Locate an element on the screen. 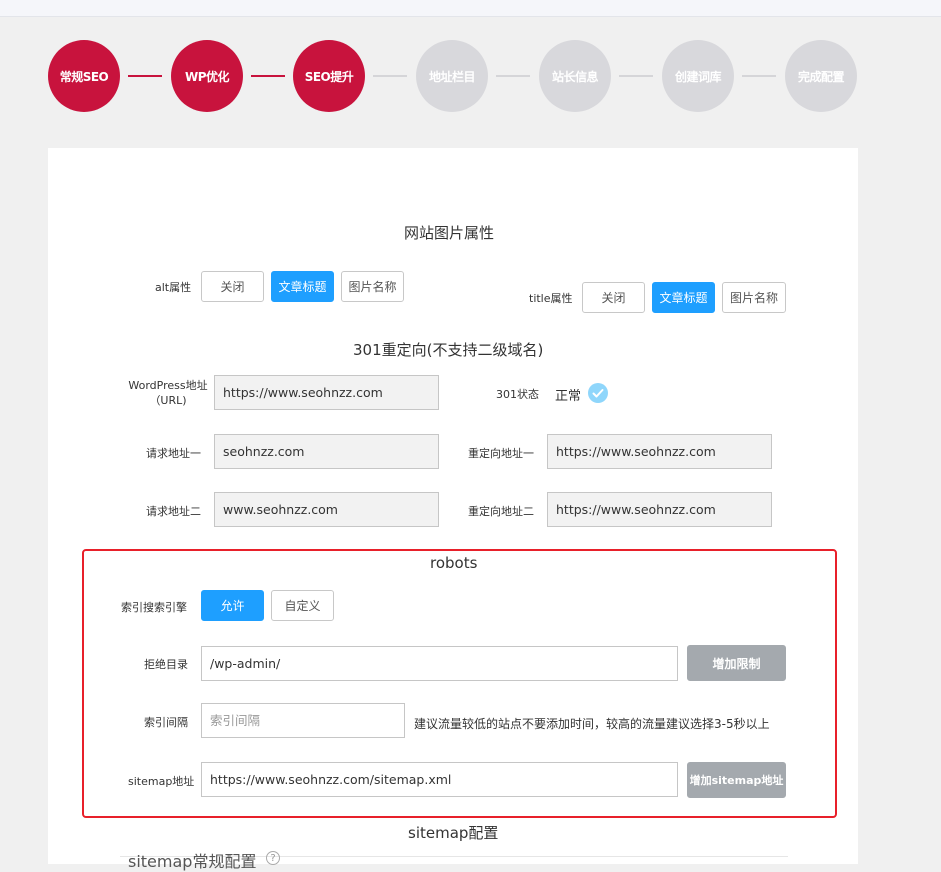 This screenshot has height=872, width=941. step-create-lexicon: 创建词库 is located at coordinates (698, 76).